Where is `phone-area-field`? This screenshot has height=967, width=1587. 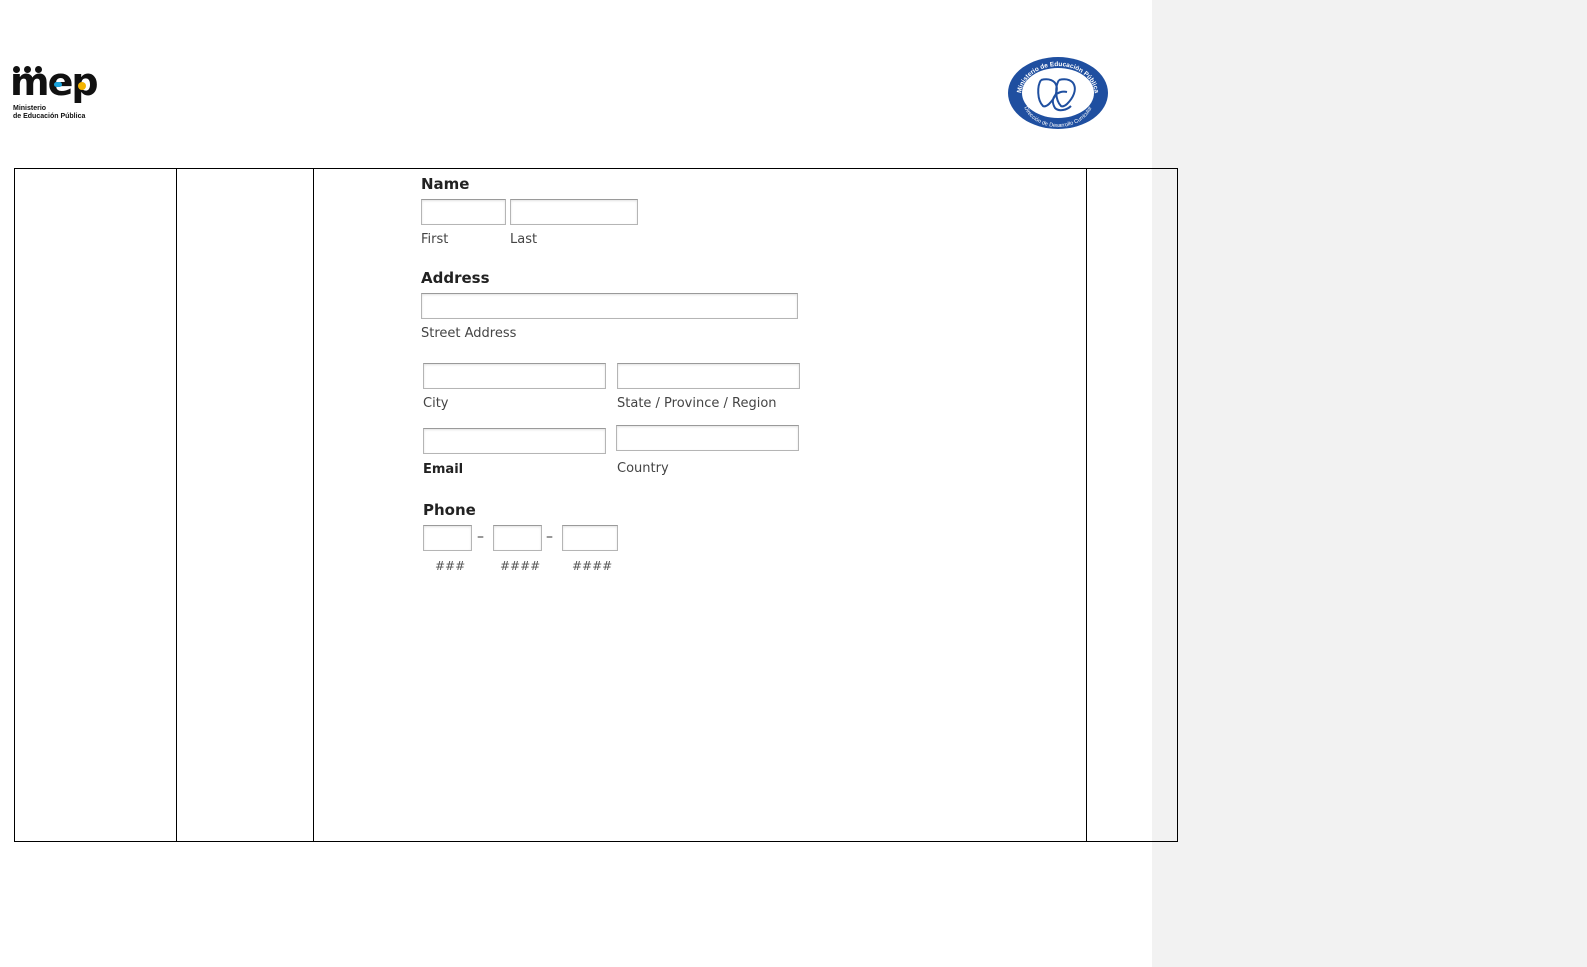 phone-area-field is located at coordinates (447, 538).